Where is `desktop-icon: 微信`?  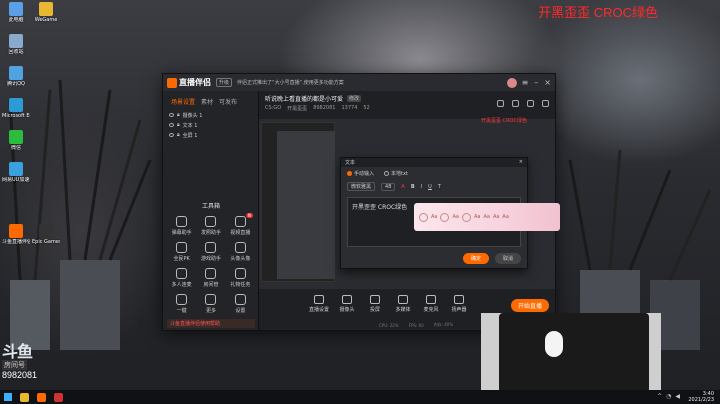
desktop-icon: 微信 is located at coordinates (16, 140).